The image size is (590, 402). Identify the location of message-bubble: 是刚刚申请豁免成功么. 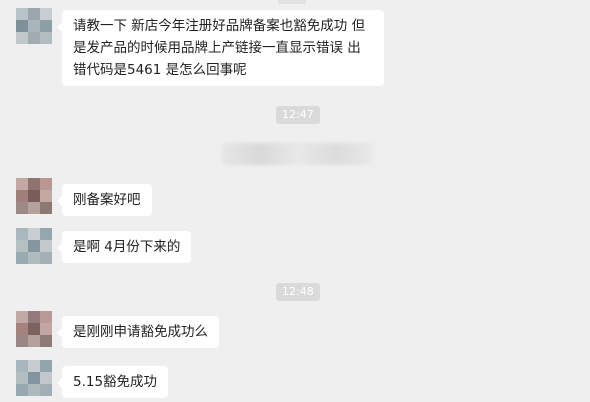
(138, 332).